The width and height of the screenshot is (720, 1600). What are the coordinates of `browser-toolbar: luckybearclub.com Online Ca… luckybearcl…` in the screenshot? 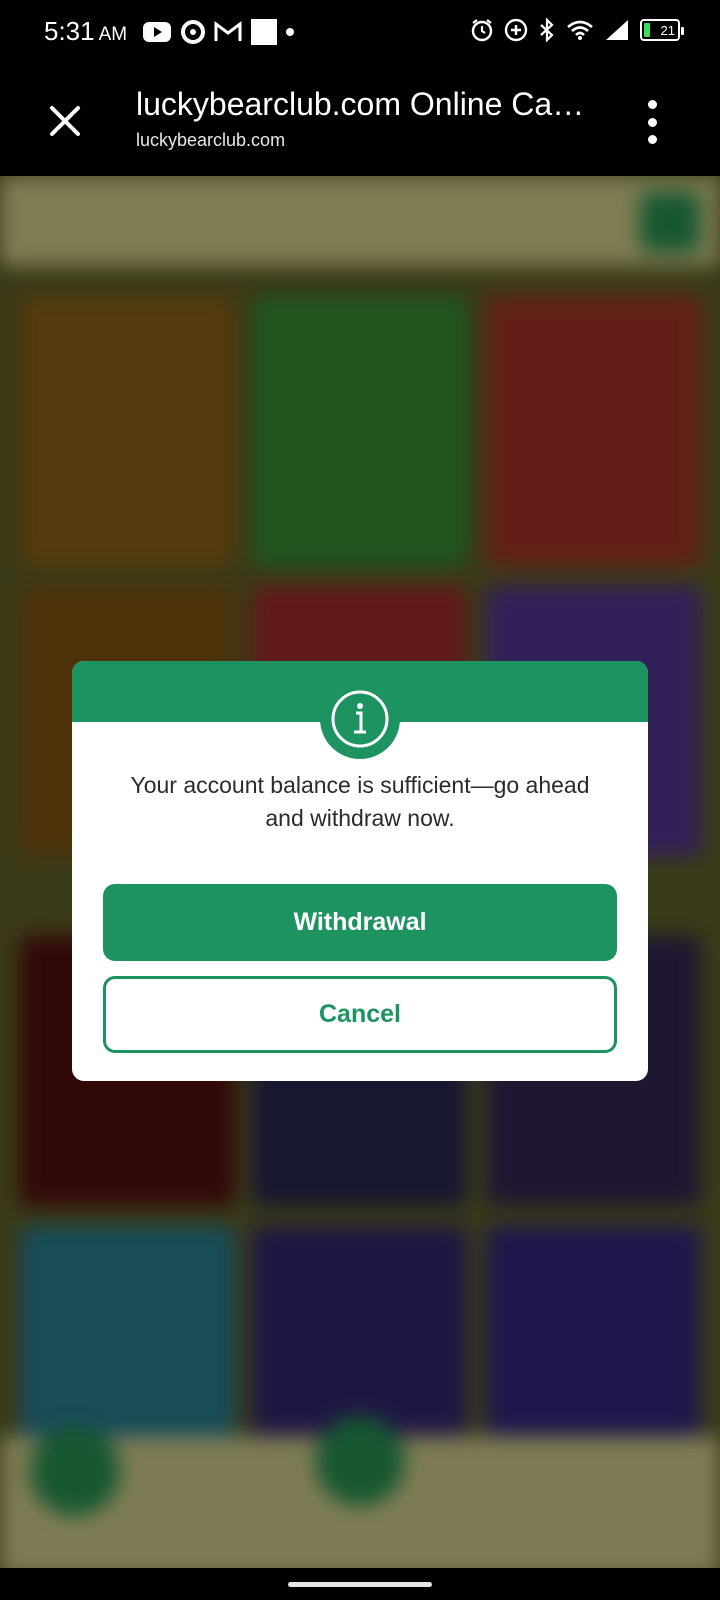 It's located at (360, 121).